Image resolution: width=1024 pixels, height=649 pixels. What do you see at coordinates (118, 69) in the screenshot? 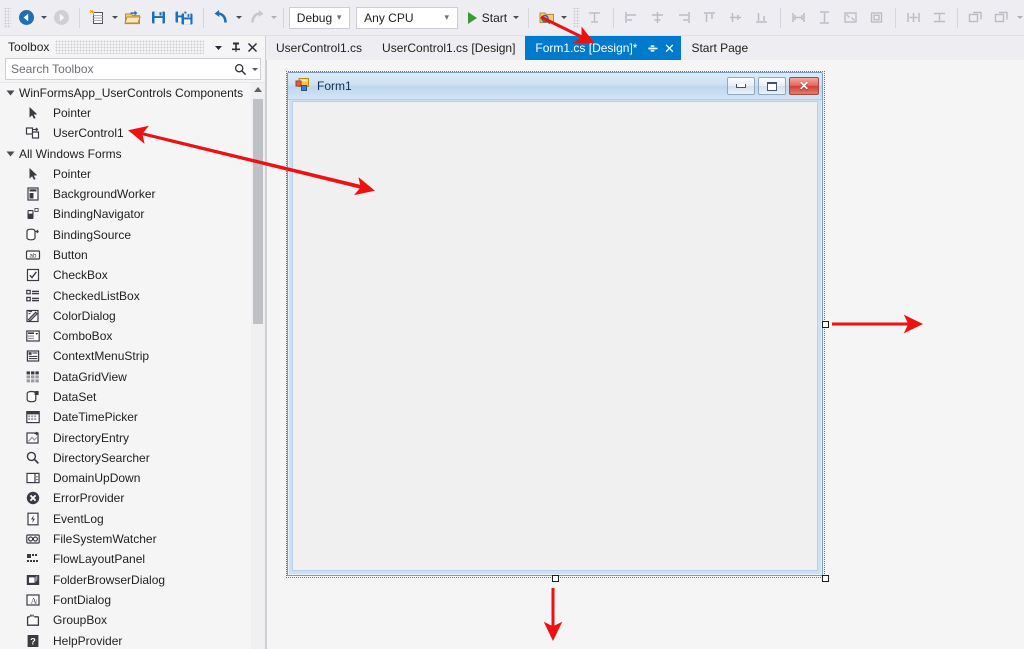
I see `search-input` at bounding box center [118, 69].